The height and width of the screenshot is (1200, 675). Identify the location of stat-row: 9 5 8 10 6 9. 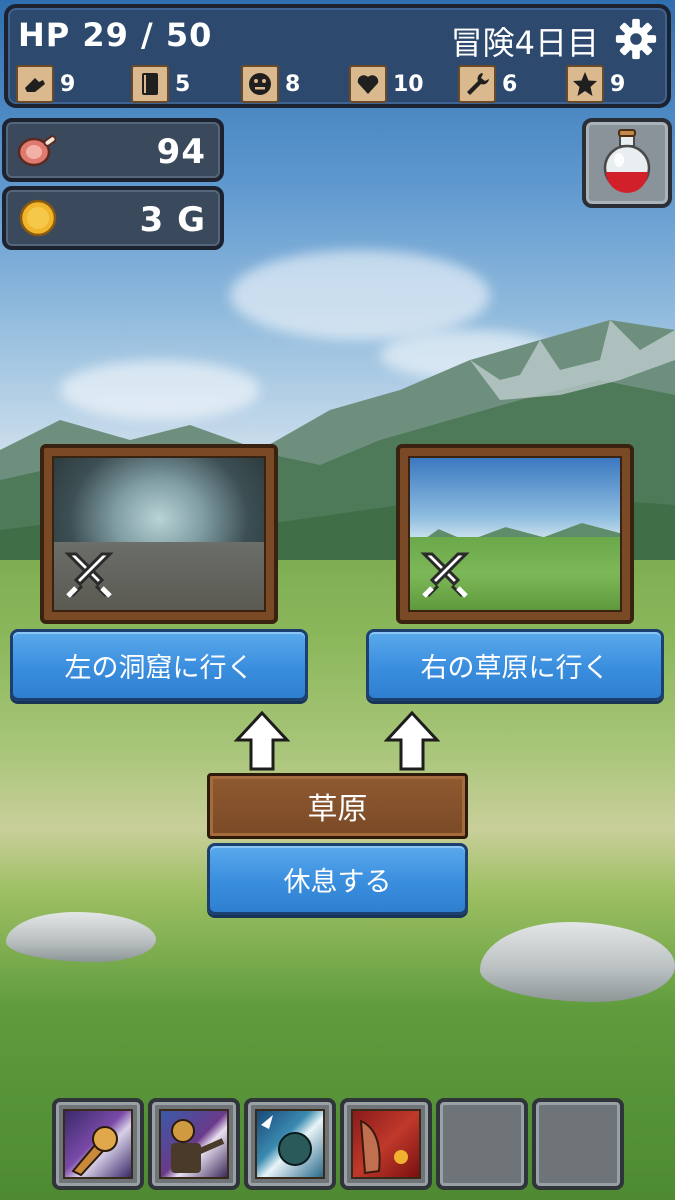
(336, 84).